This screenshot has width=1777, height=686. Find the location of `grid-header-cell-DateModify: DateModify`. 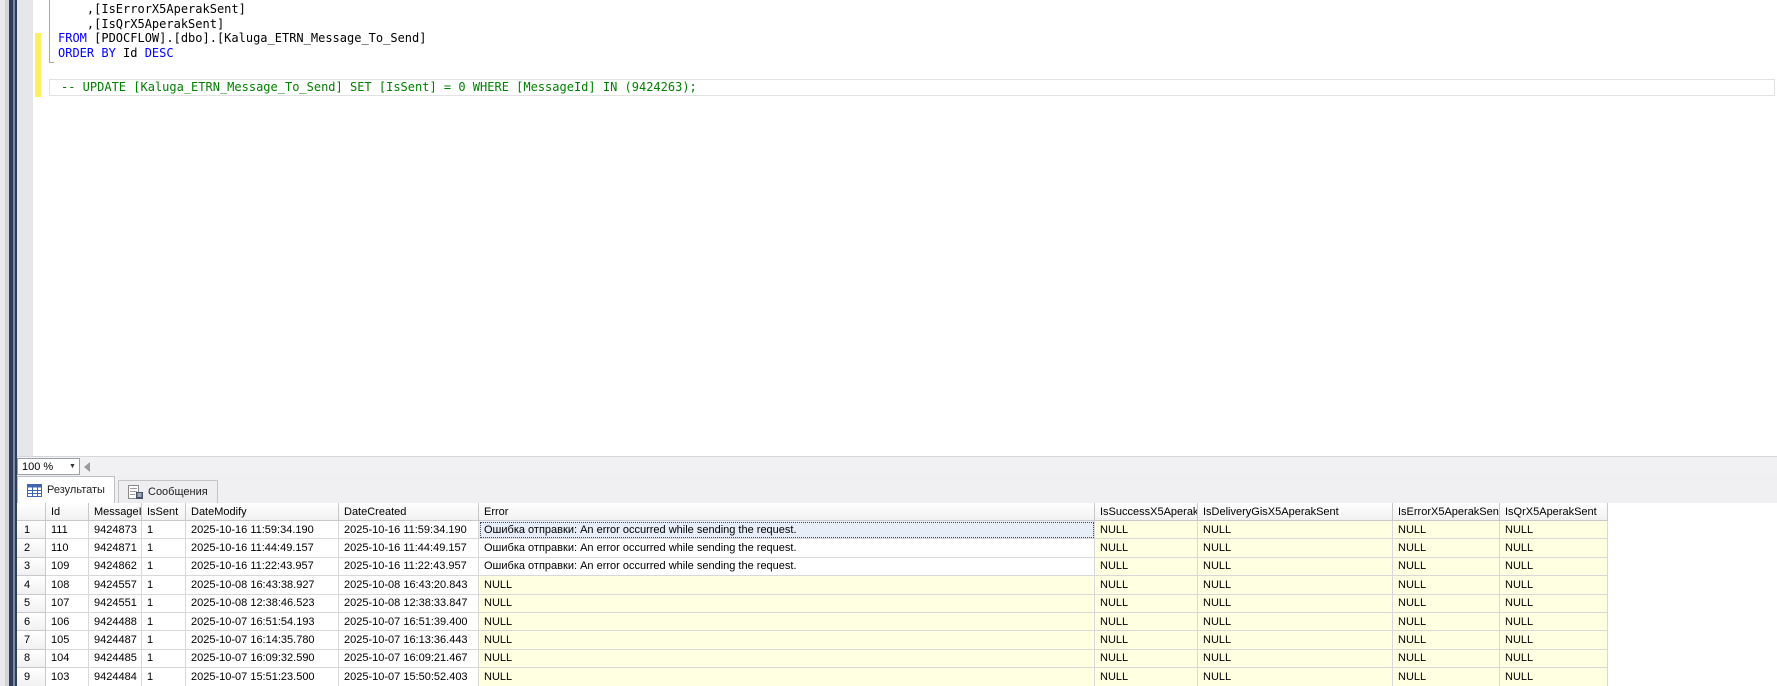

grid-header-cell-DateModify: DateModify is located at coordinates (262, 512).